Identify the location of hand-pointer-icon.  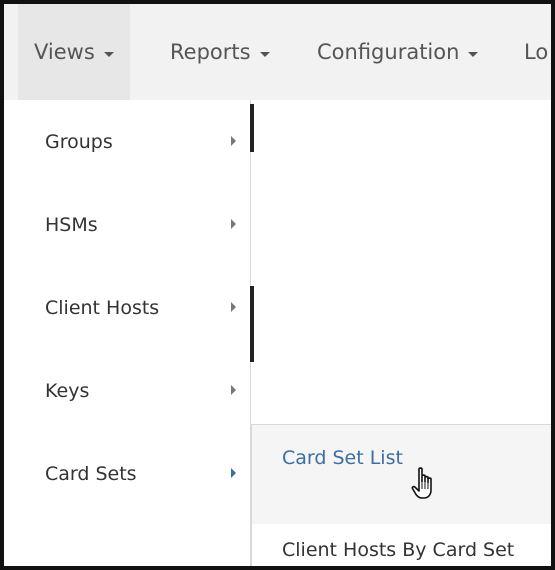
(421, 483).